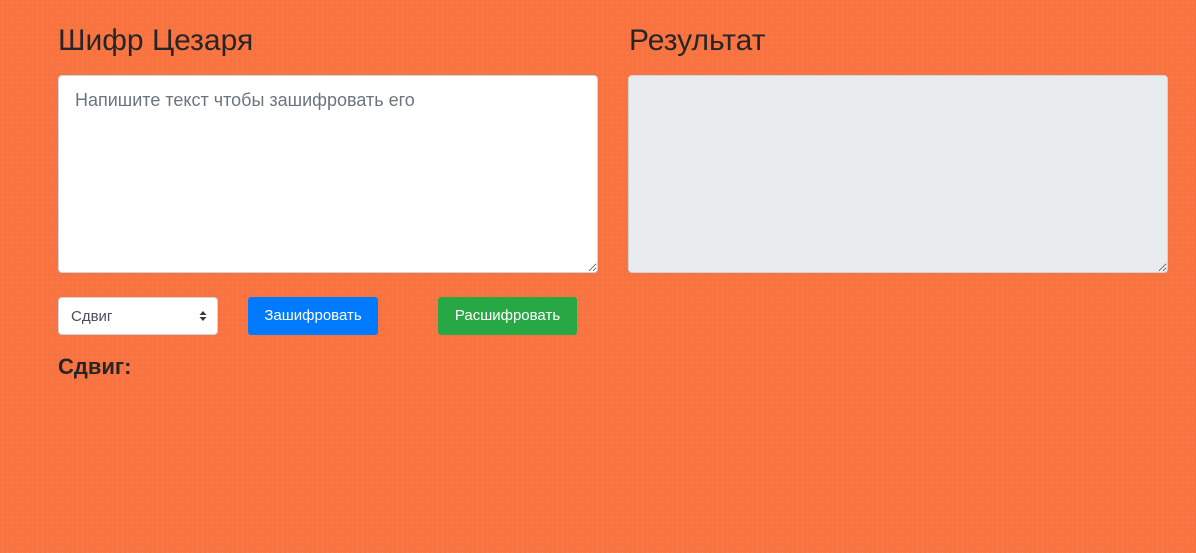 This screenshot has height=553, width=1196. I want to click on decrypt-button: Расшифровать, so click(507, 316).